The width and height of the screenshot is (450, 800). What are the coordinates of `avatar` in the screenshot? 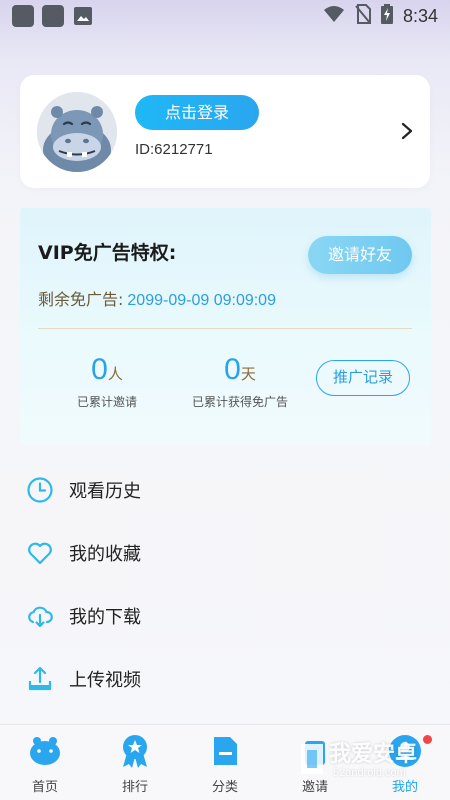 It's located at (77, 132).